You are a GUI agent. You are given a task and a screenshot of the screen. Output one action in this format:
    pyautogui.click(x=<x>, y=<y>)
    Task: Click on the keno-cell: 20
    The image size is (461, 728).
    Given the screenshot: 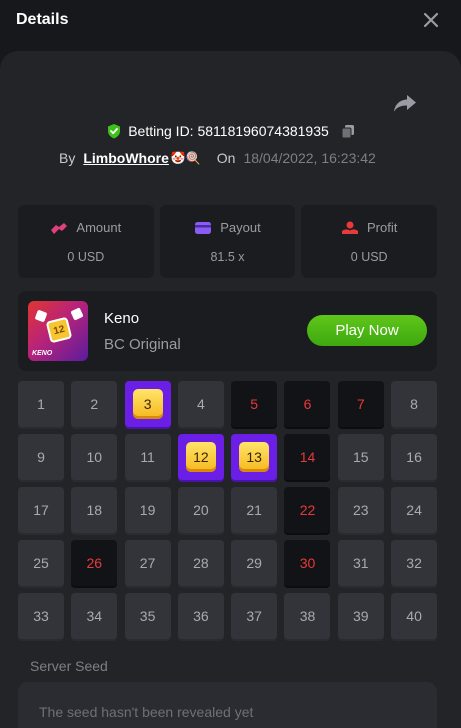 What is the action you would take?
    pyautogui.click(x=200, y=510)
    